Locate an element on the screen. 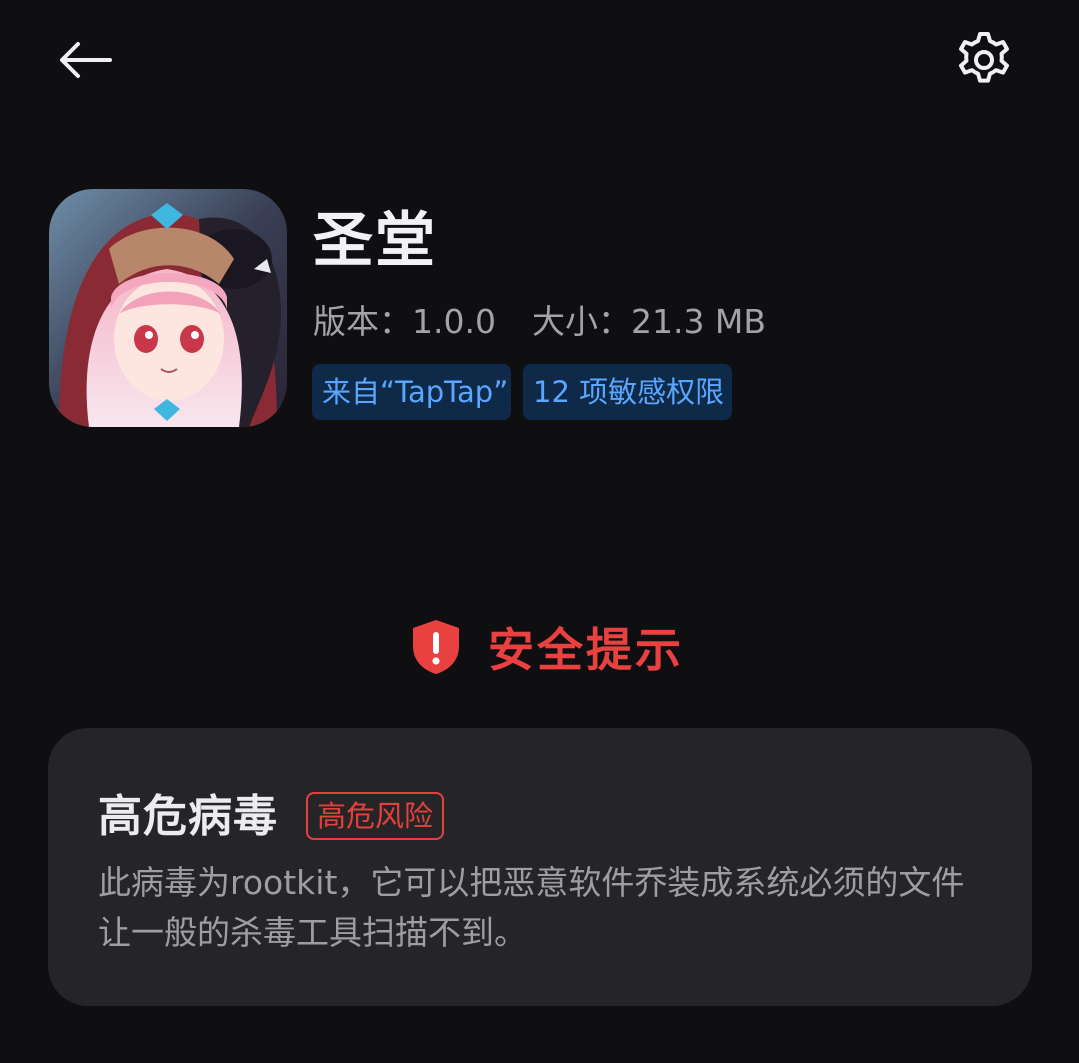 The width and height of the screenshot is (1079, 1063). version-value: 1.0.0 is located at coordinates (454, 321).